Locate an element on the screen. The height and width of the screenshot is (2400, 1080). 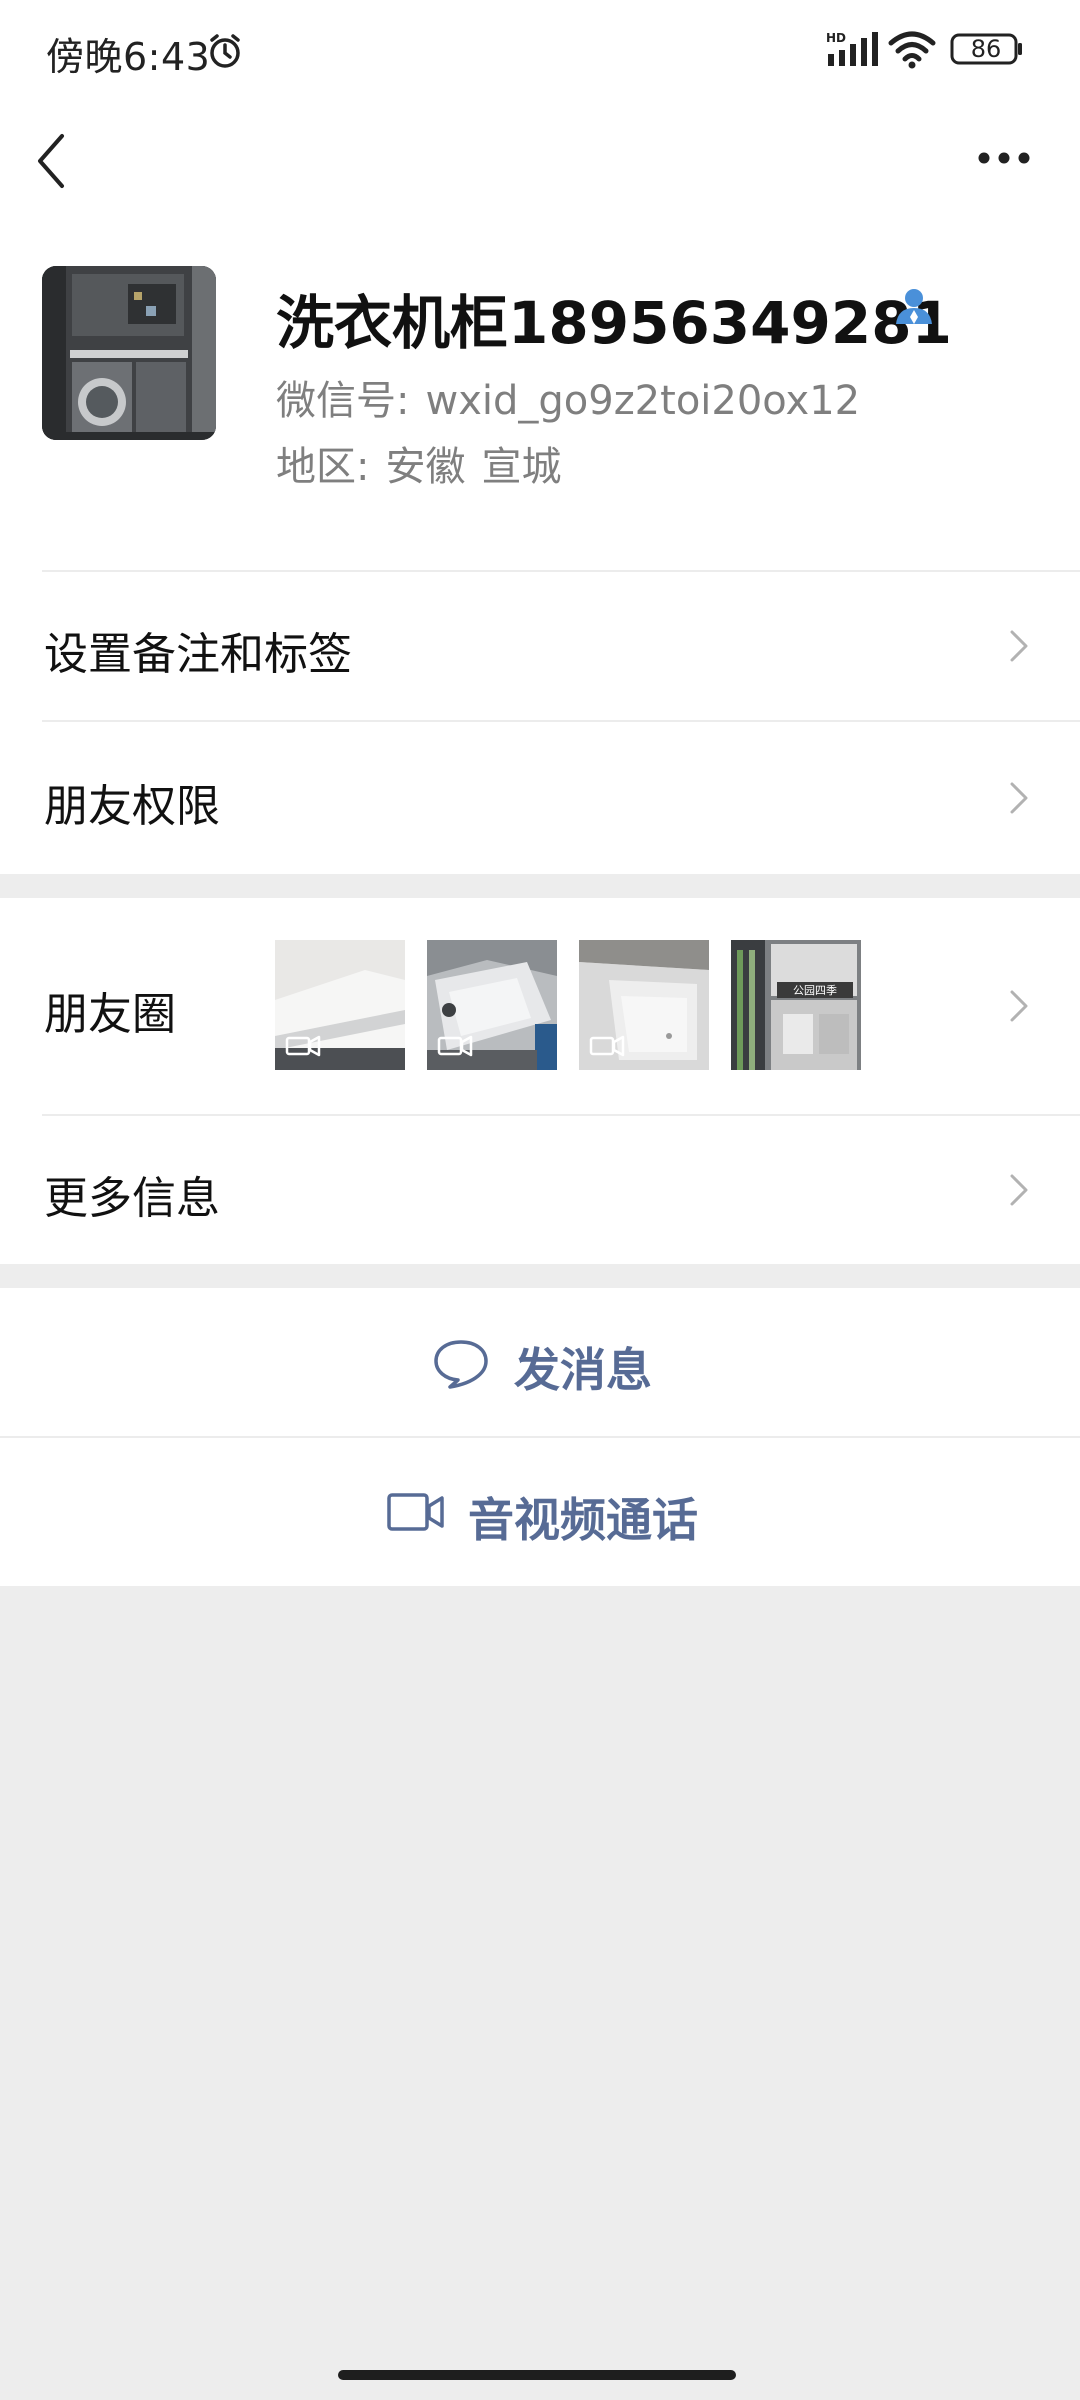
region-city: 宣城 is located at coordinates (521, 467).